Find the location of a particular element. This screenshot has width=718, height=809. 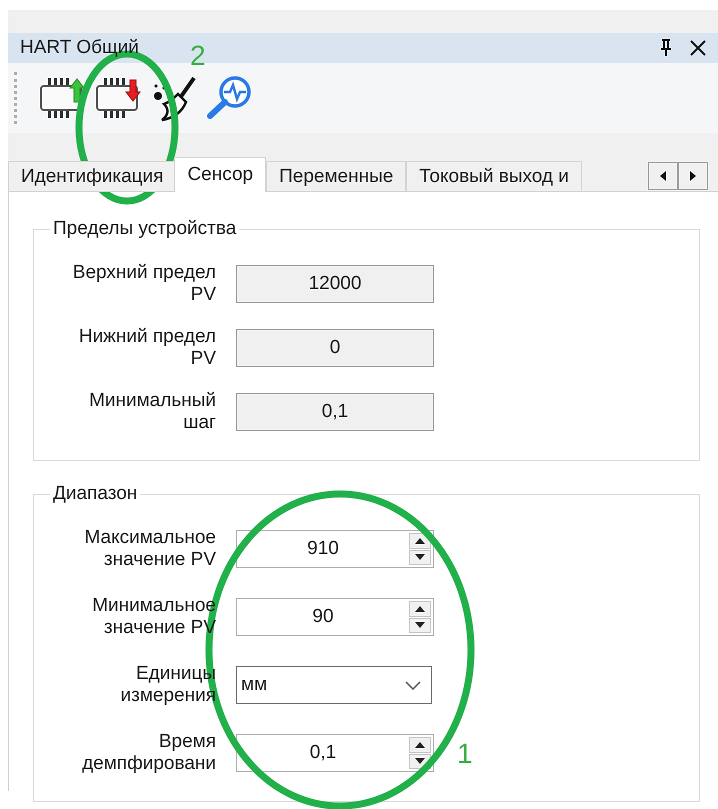

chip-download-icon is located at coordinates (118, 98).